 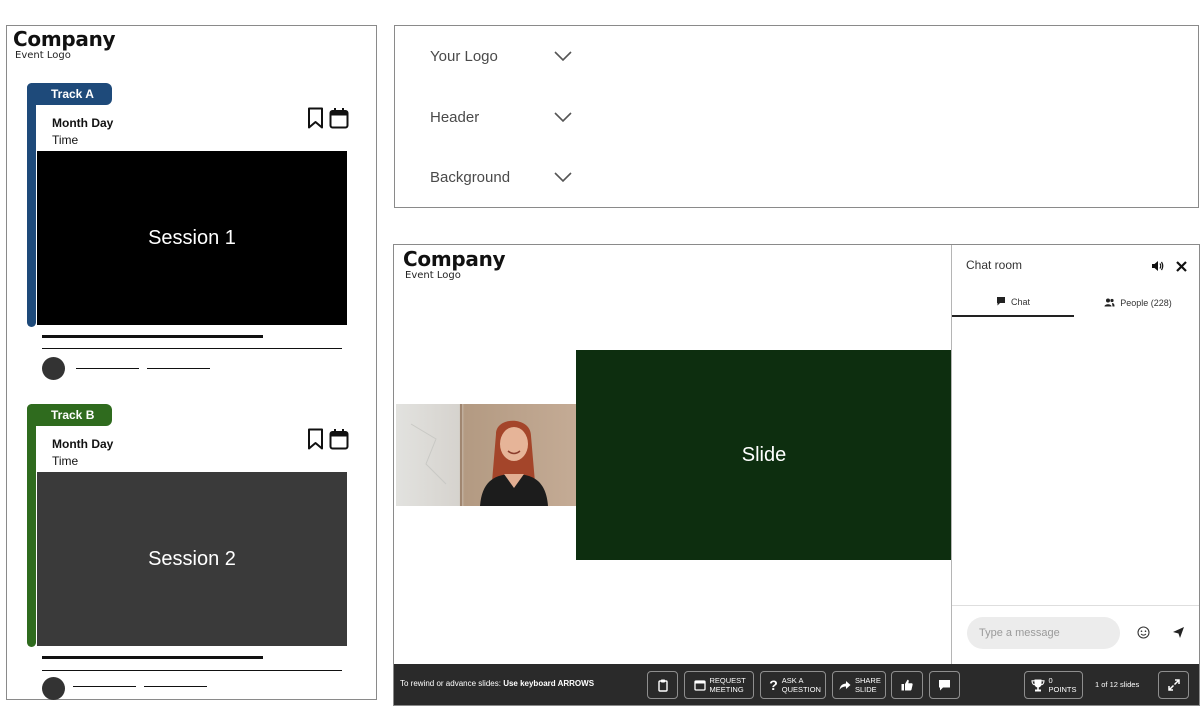 I want to click on session-2-date: Month Day, so click(x=83, y=444).